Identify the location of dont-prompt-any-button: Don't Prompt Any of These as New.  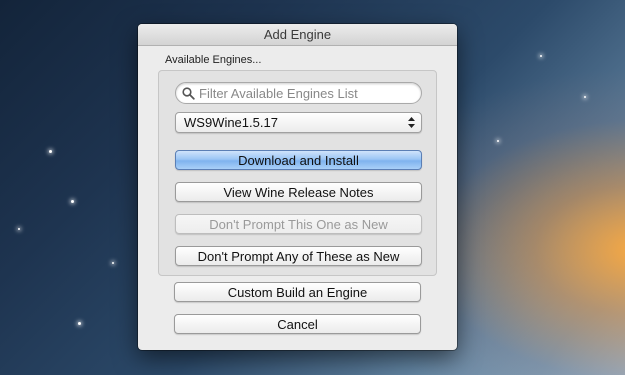
(298, 256).